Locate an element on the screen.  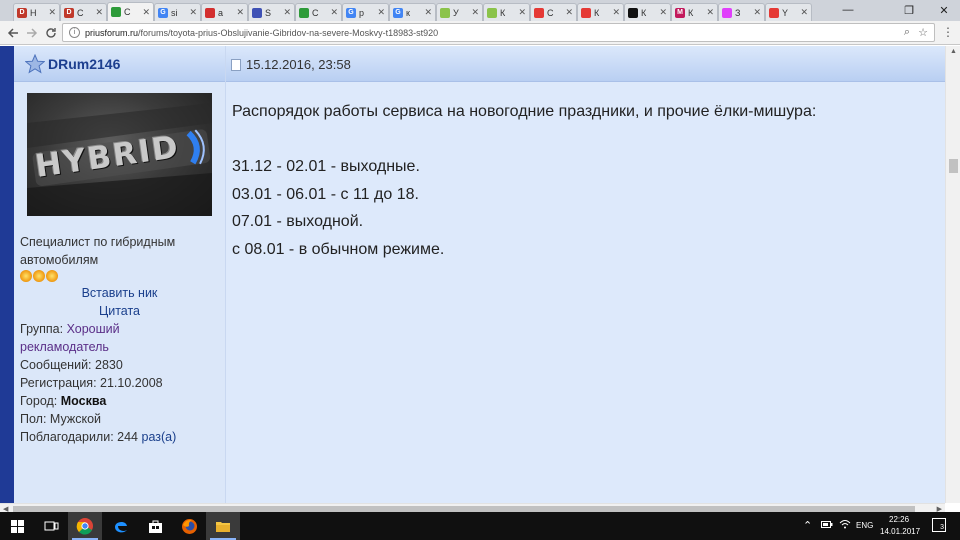
browser-tab: a ✕ is located at coordinates (224, 12).